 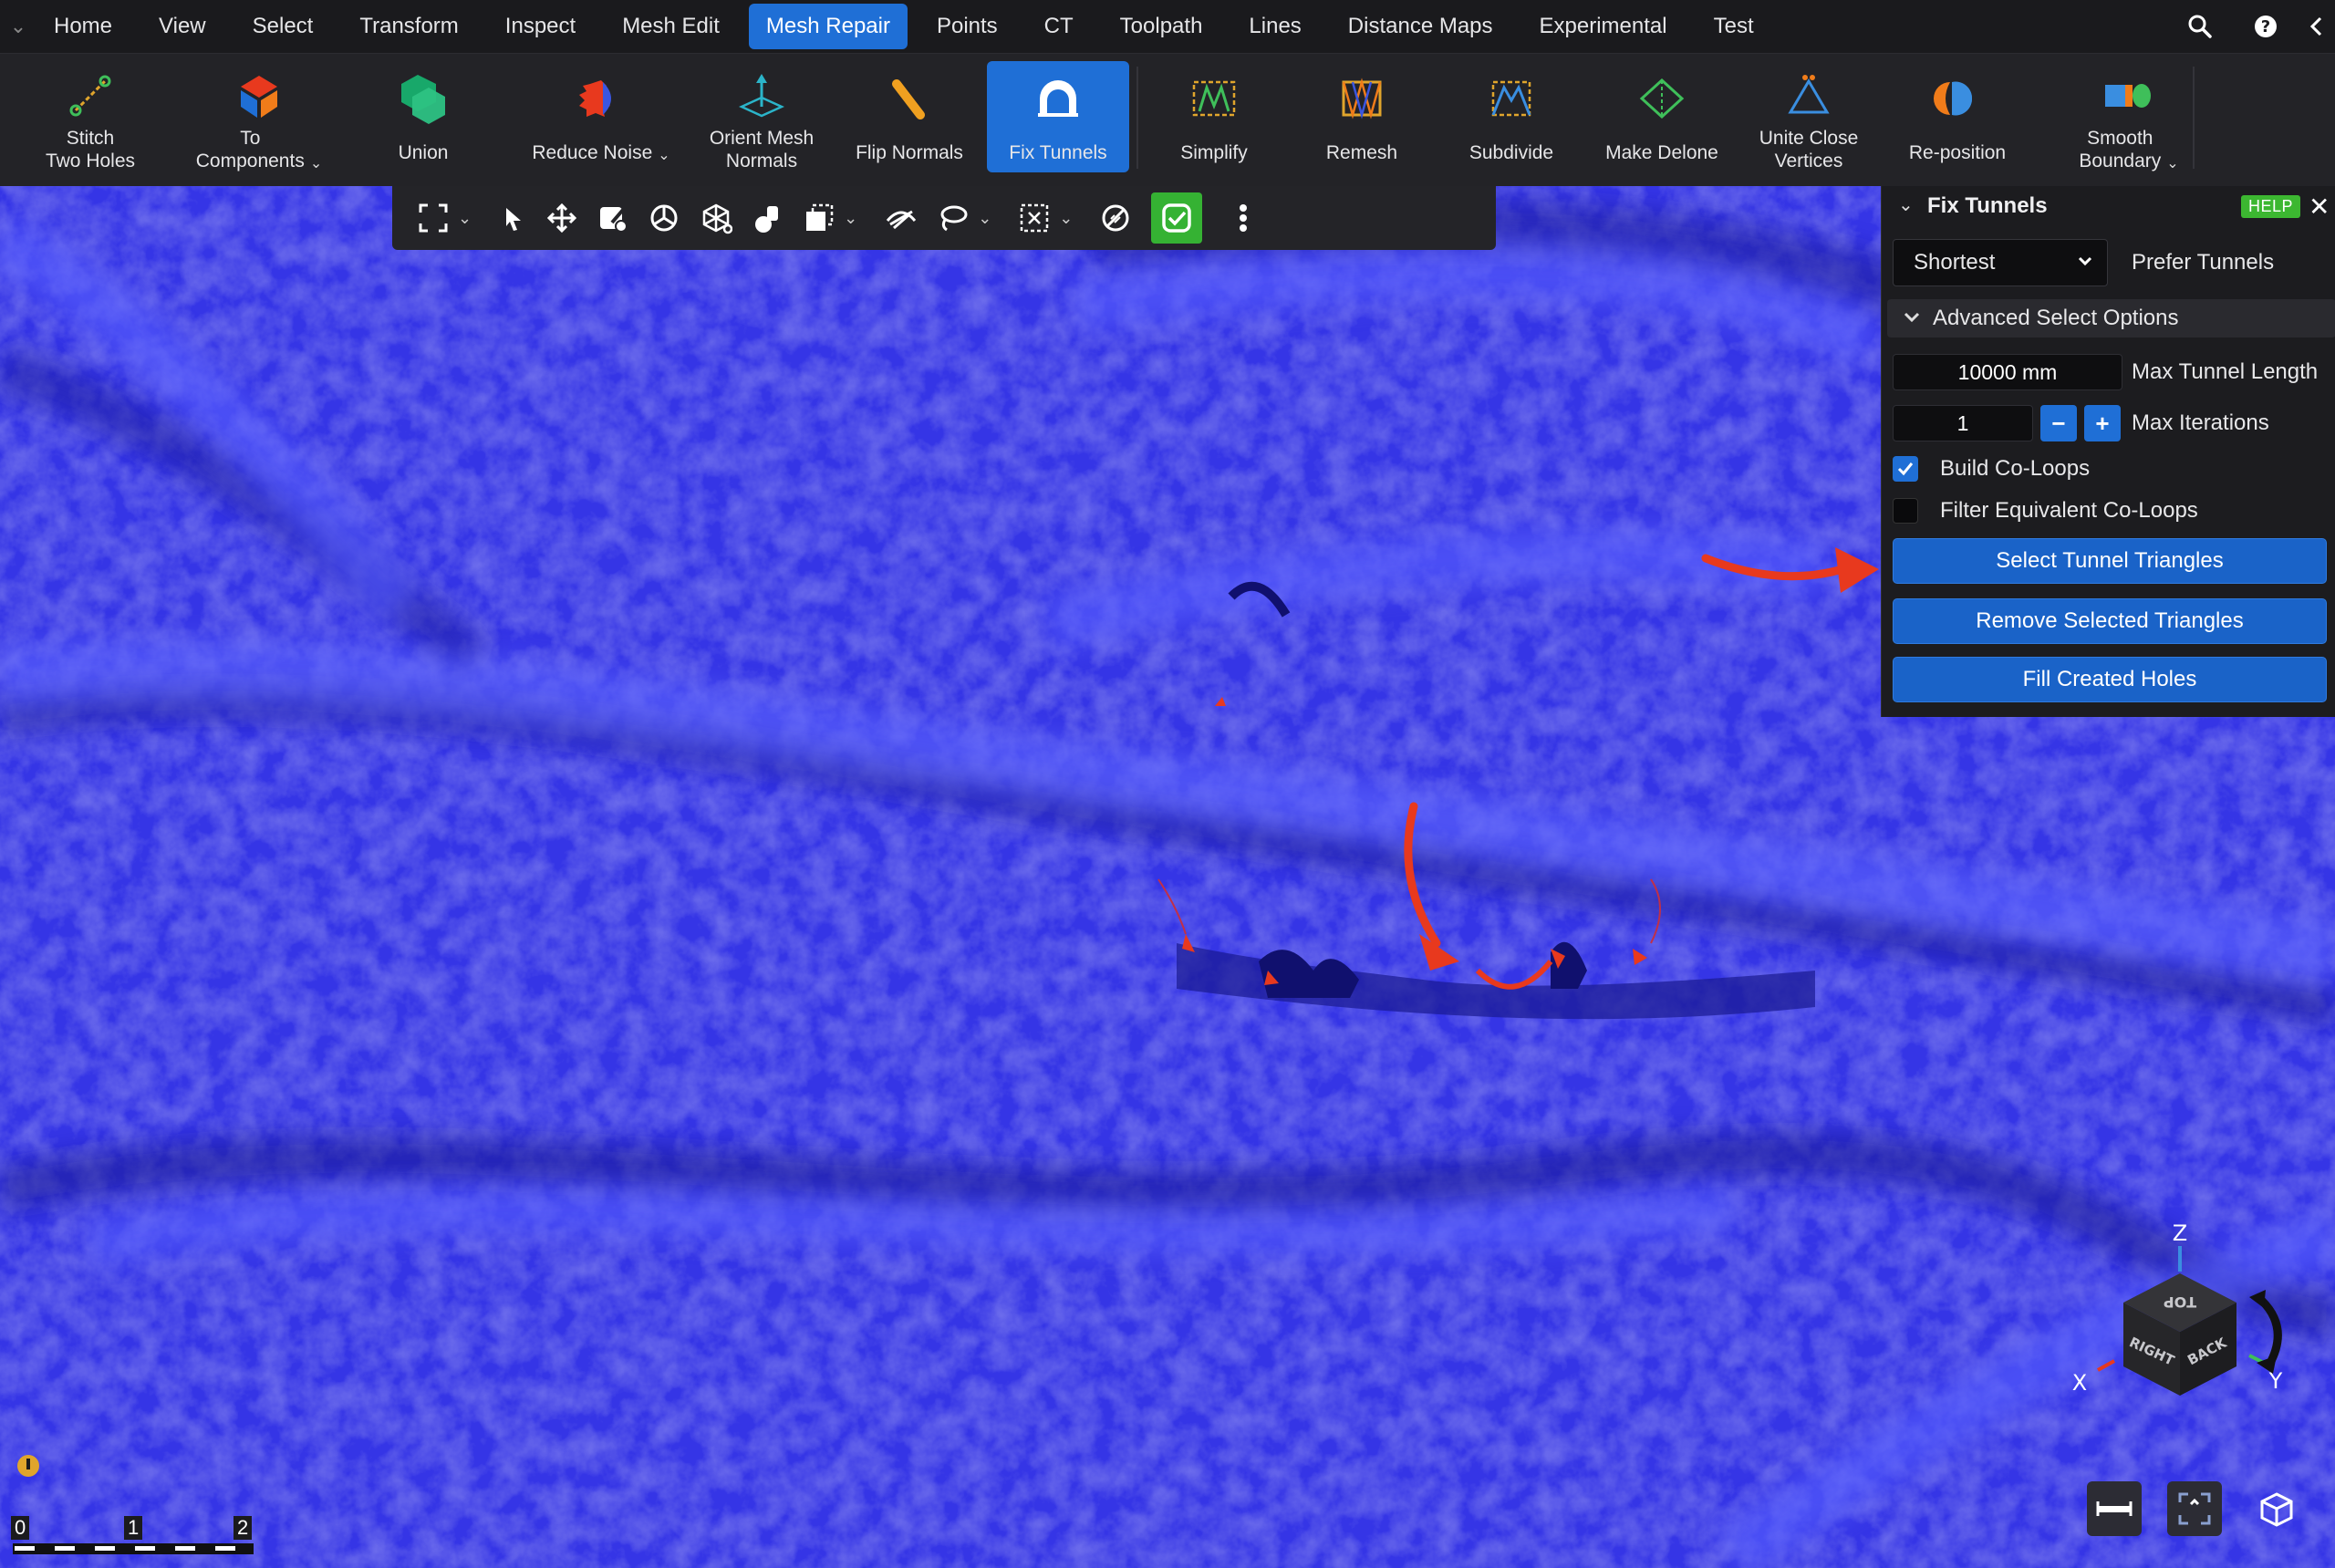 I want to click on select-cursor-icon, so click(x=512, y=218).